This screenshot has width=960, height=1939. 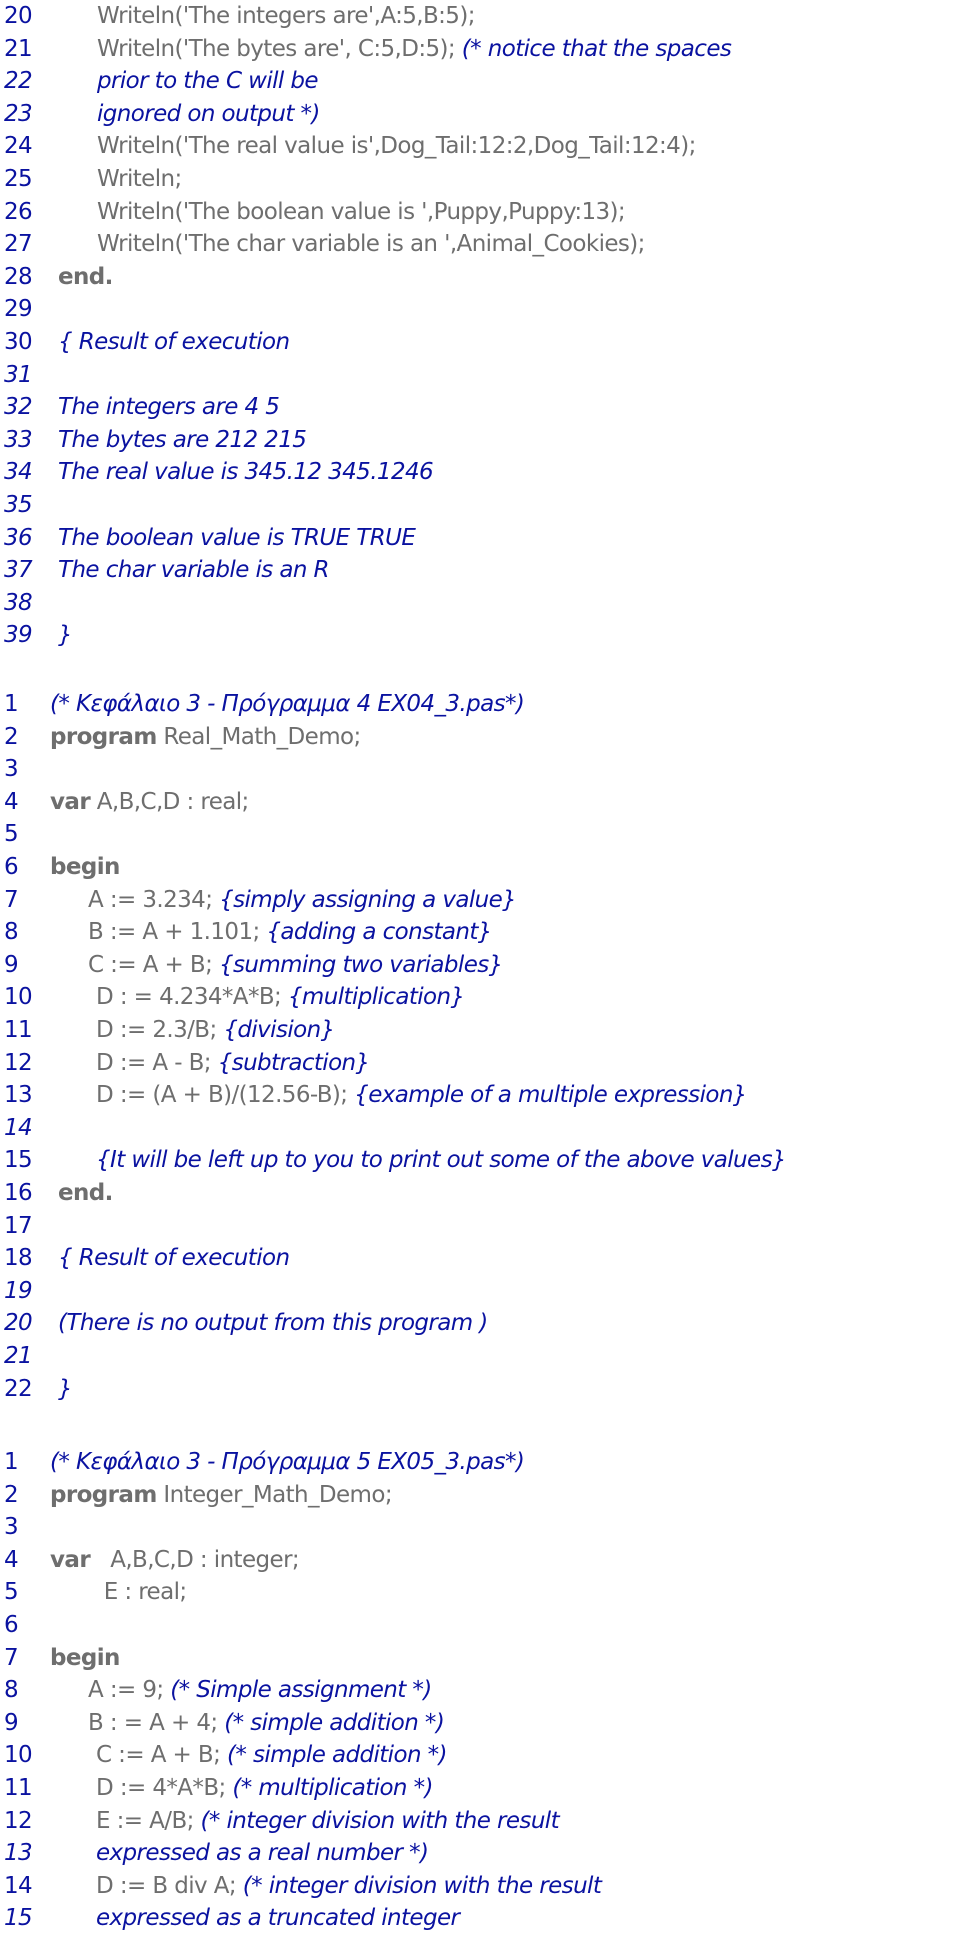 What do you see at coordinates (18, 472) in the screenshot?
I see `line-number: 34` at bounding box center [18, 472].